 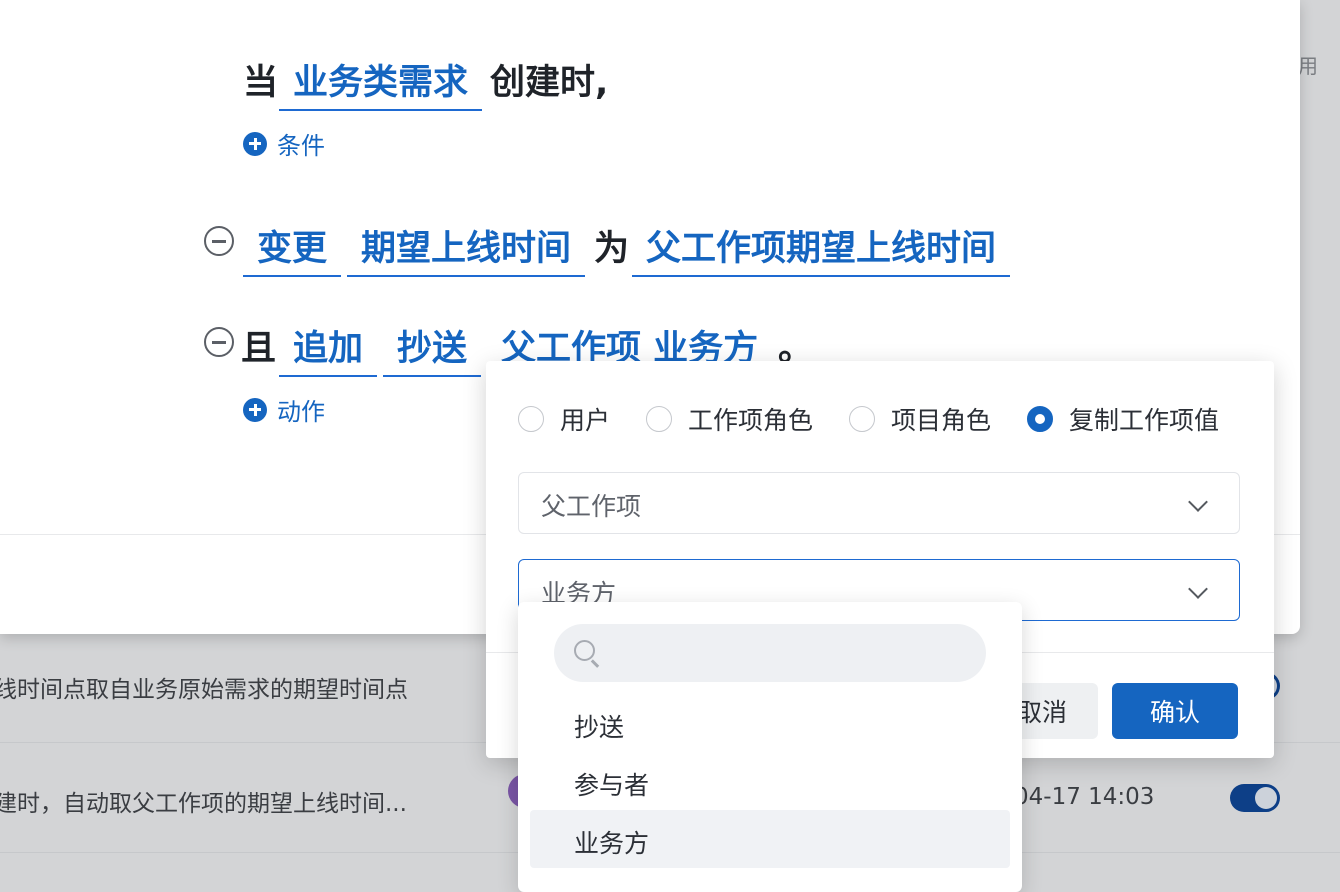 I want to click on rule-toggle, so click(x=1255, y=798).